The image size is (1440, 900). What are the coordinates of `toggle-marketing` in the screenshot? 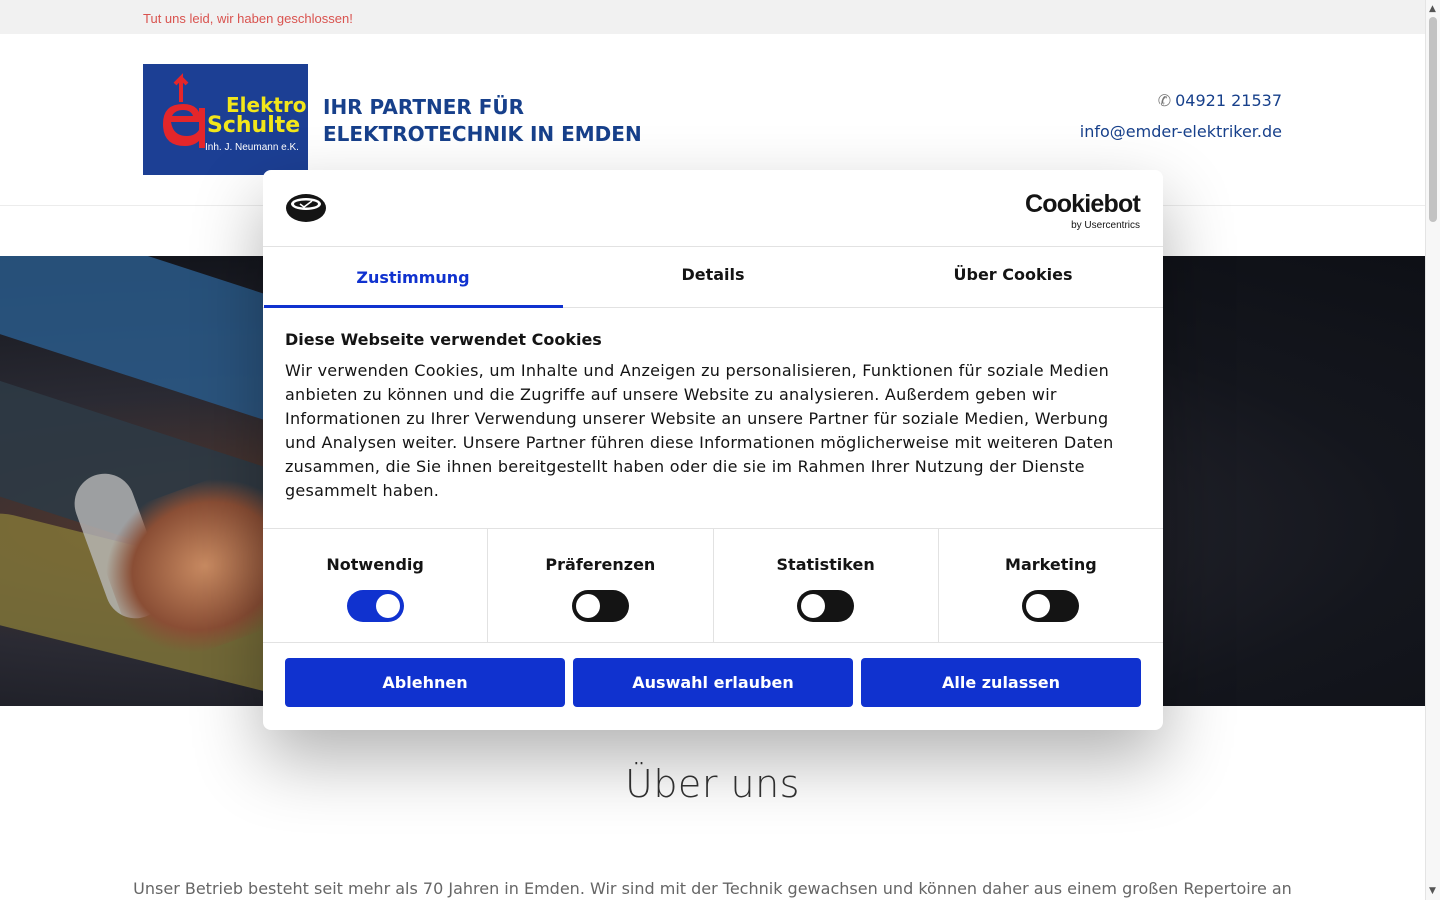 It's located at (1051, 606).